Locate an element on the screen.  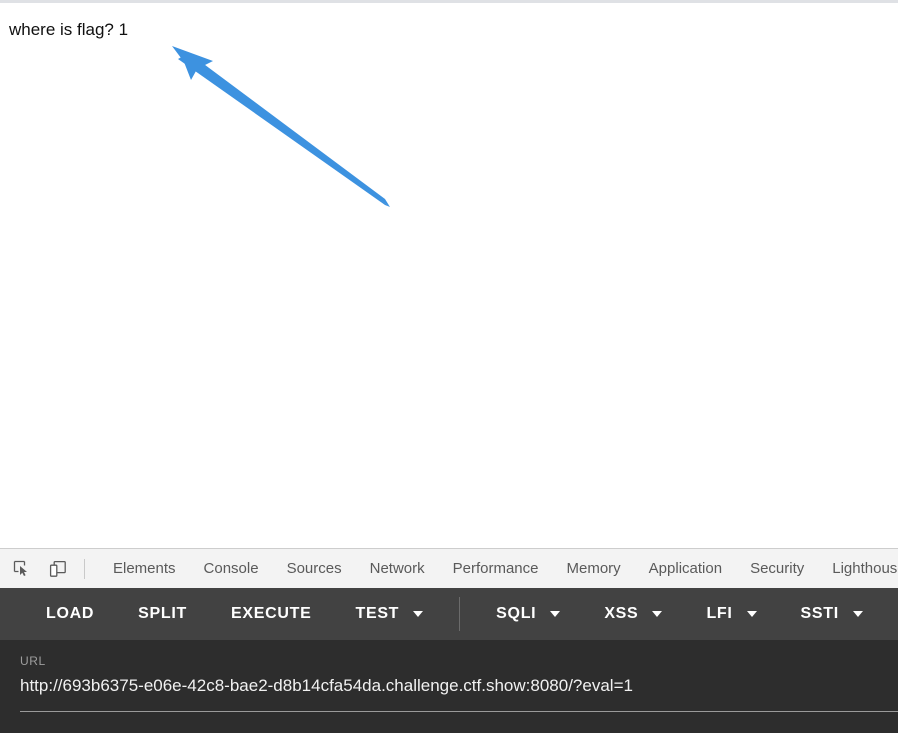
sqli-button-label: SQLI is located at coordinates (516, 613).